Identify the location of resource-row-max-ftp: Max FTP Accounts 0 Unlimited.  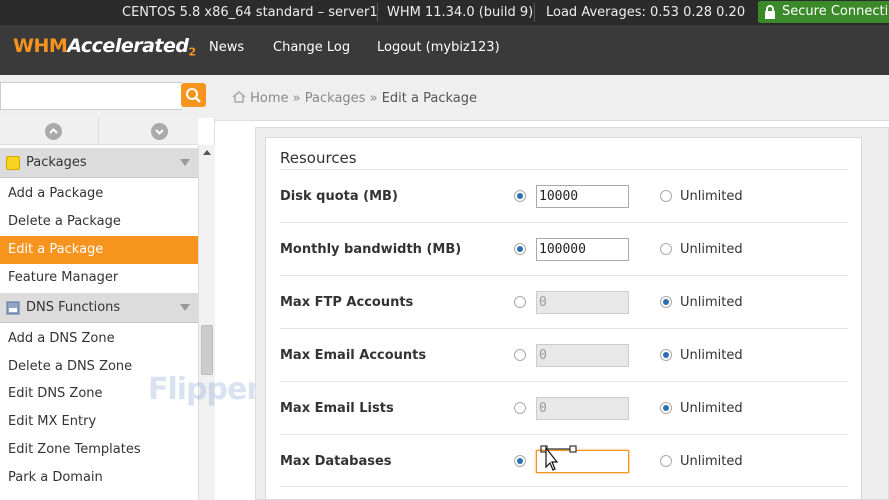
(564, 301).